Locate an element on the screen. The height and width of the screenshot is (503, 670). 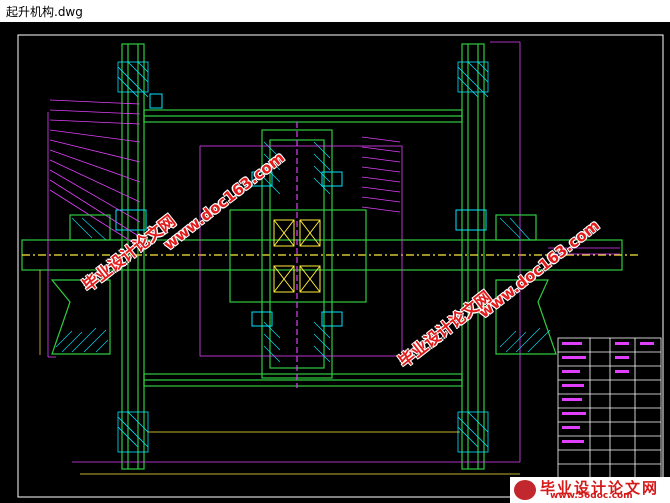
logo-icon is located at coordinates (525, 490).